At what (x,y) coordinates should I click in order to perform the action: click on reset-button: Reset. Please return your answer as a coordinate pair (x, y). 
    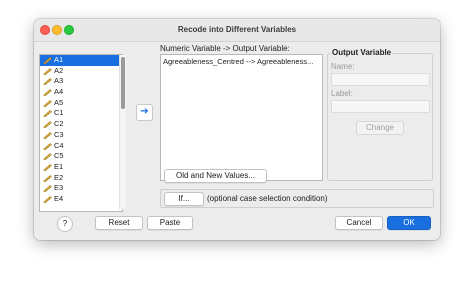
    Looking at the image, I should click on (119, 223).